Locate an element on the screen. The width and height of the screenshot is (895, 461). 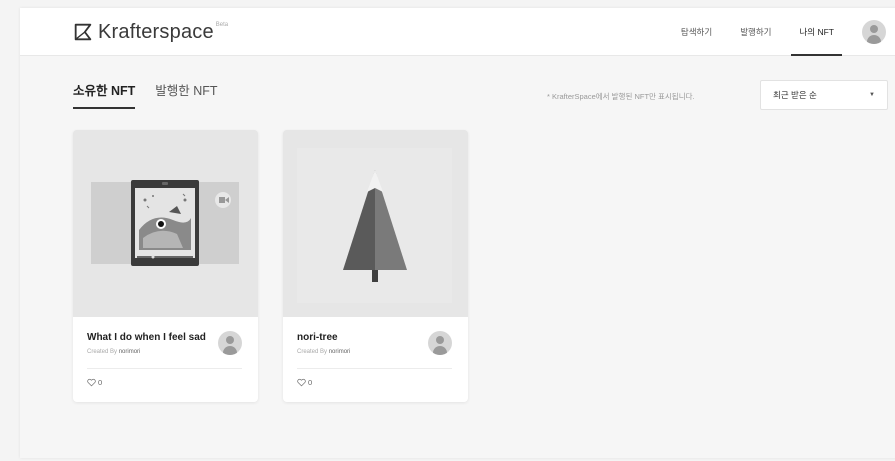
phone-illustration is located at coordinates (165, 223).